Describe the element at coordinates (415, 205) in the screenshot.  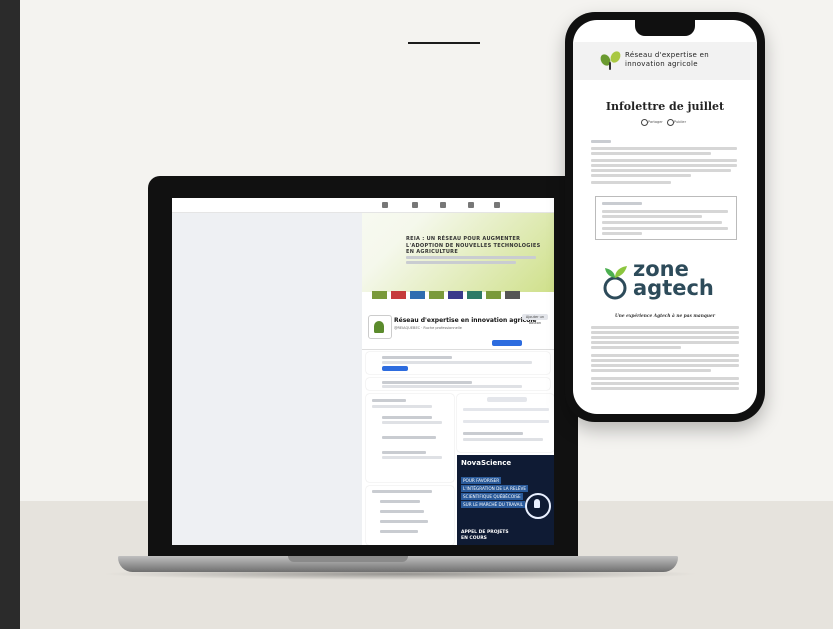
I see `groups-icon` at that location.